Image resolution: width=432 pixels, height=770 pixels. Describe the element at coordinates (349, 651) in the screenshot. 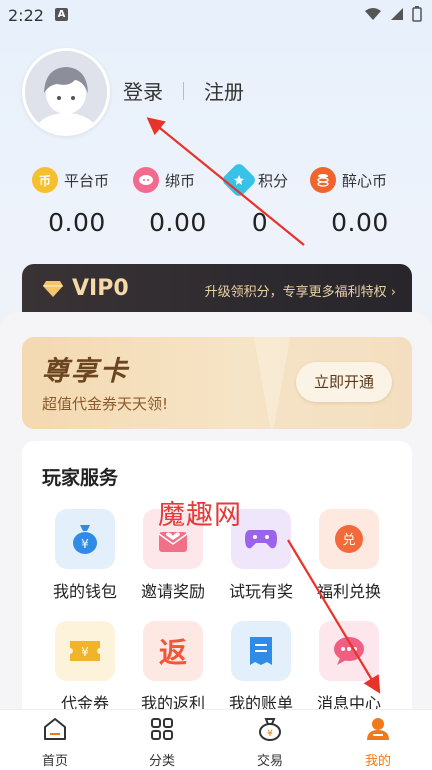

I see `message-icon` at that location.